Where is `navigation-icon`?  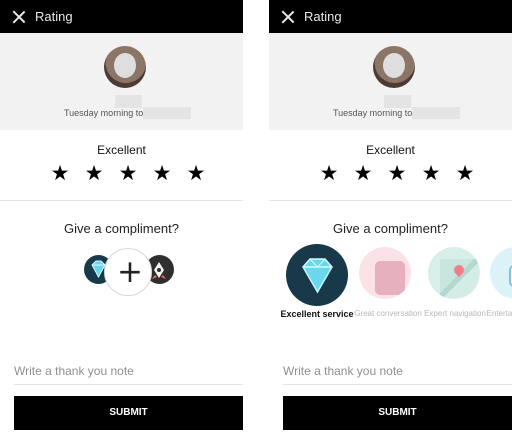
navigation-icon is located at coordinates (454, 273).